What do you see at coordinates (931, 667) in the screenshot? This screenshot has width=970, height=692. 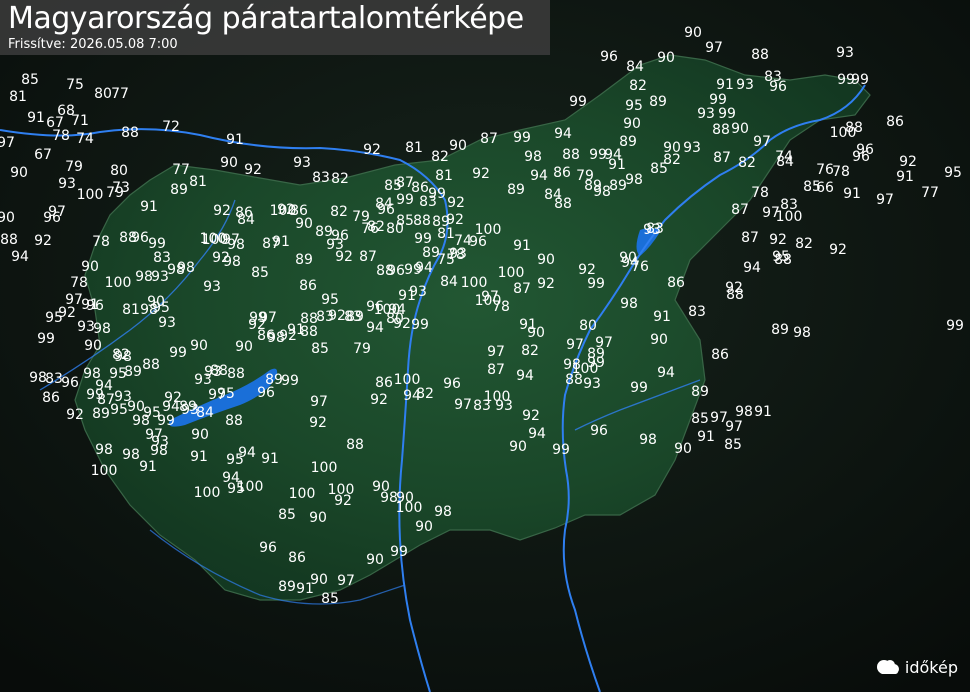 I see `brand-name: időkép` at bounding box center [931, 667].